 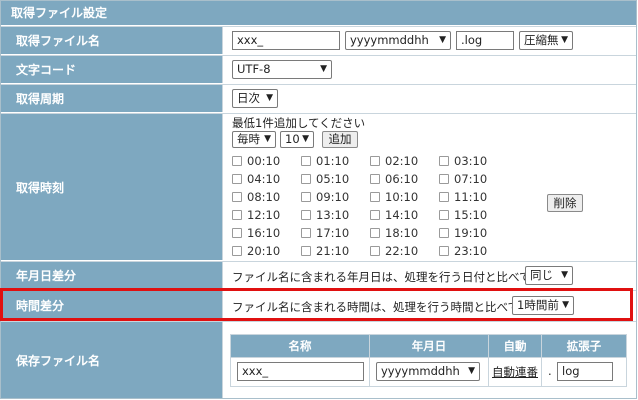 I want to click on header-ext: 拡張子, so click(x=584, y=346).